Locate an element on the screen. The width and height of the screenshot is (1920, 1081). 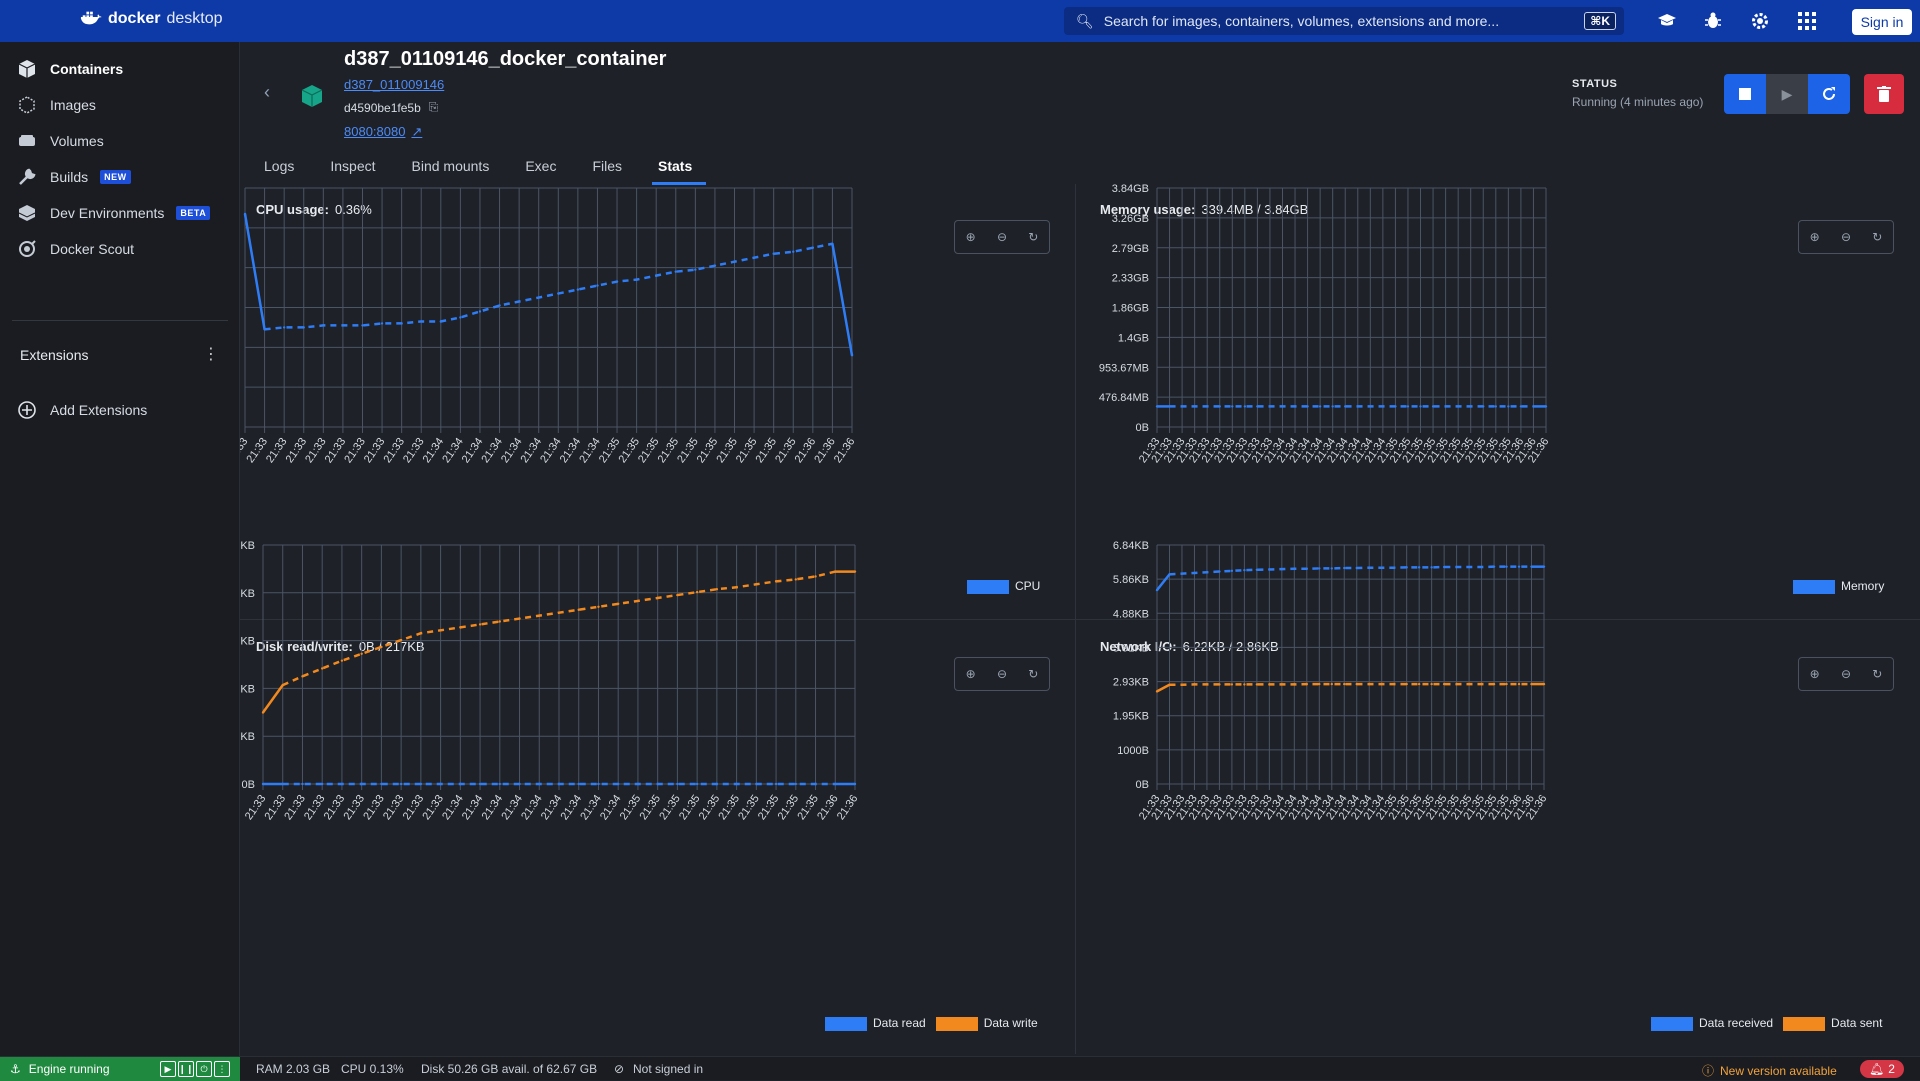
y-tick-label: 2.33GB is located at coordinates (1130, 279).